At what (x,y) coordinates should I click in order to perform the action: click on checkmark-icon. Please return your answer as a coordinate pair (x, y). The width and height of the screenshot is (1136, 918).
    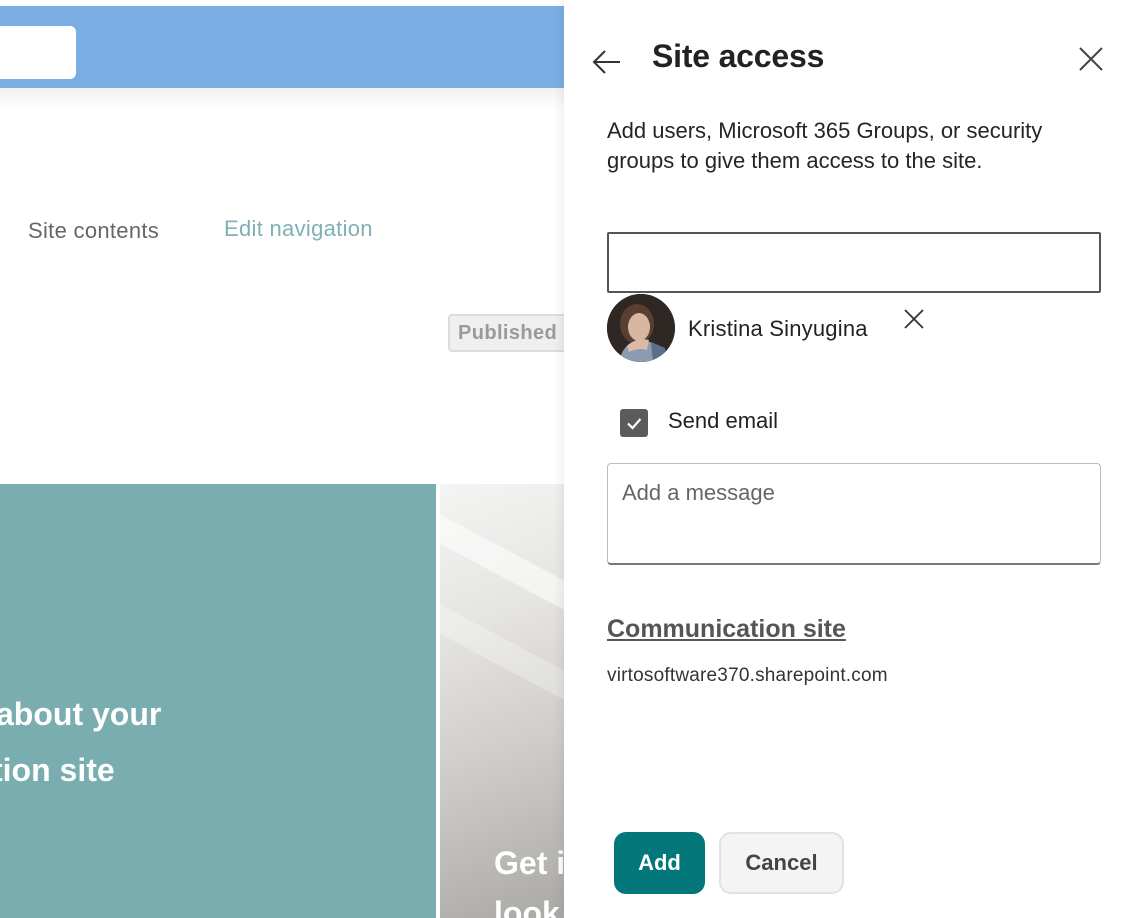
    Looking at the image, I should click on (634, 424).